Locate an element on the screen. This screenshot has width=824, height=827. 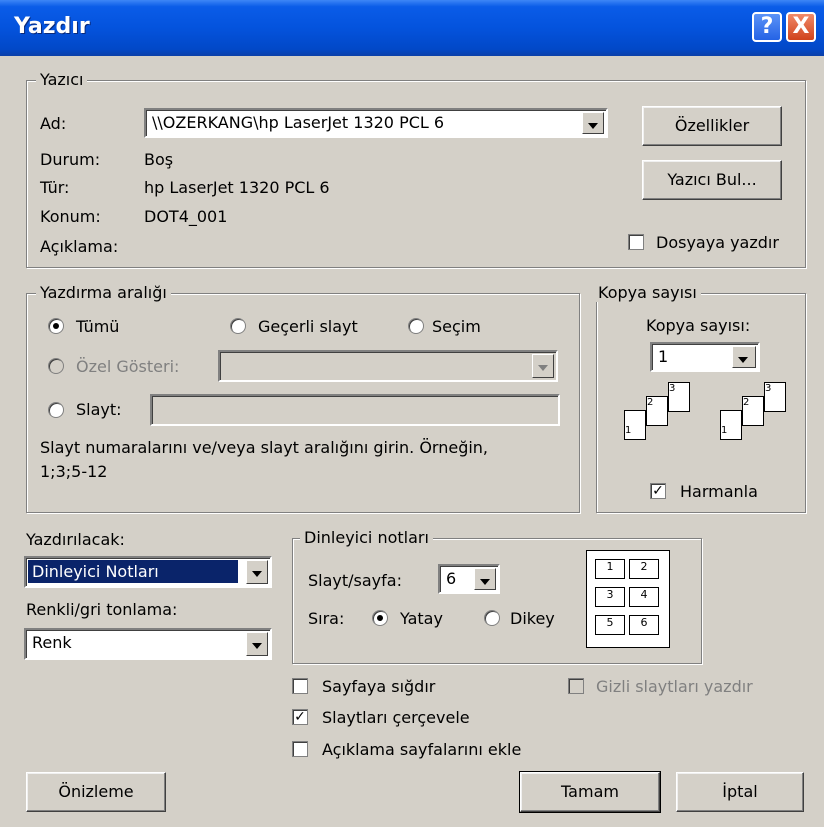
print-what-select: Dinleyici Notları is located at coordinates (148, 572).